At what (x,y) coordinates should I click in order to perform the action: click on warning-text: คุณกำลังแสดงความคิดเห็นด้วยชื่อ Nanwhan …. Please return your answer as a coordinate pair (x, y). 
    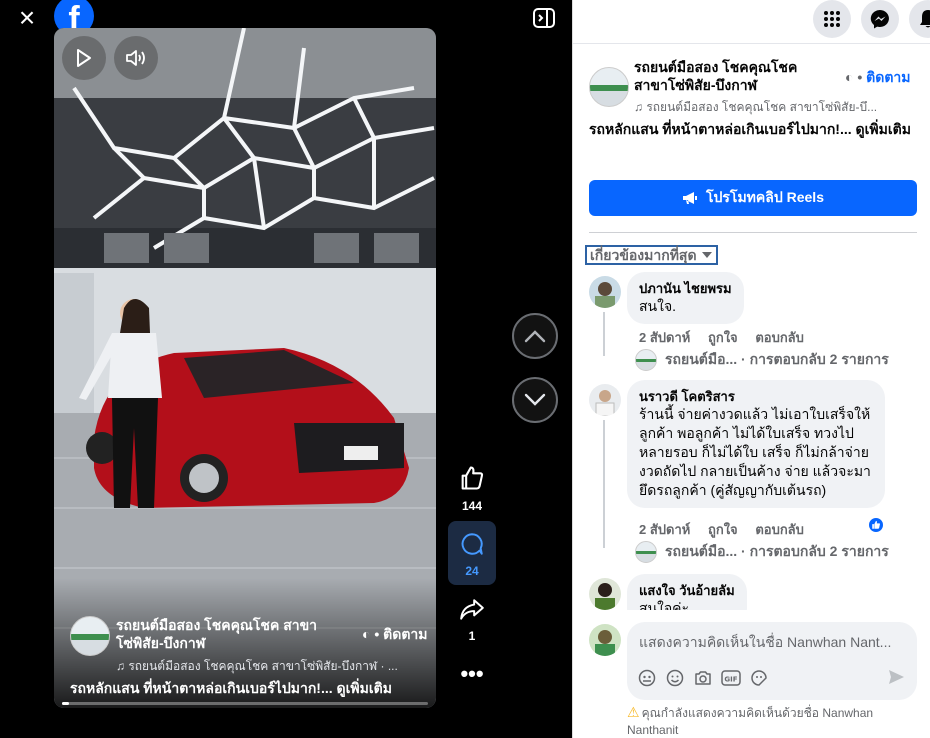
    Looking at the image, I should click on (750, 721).